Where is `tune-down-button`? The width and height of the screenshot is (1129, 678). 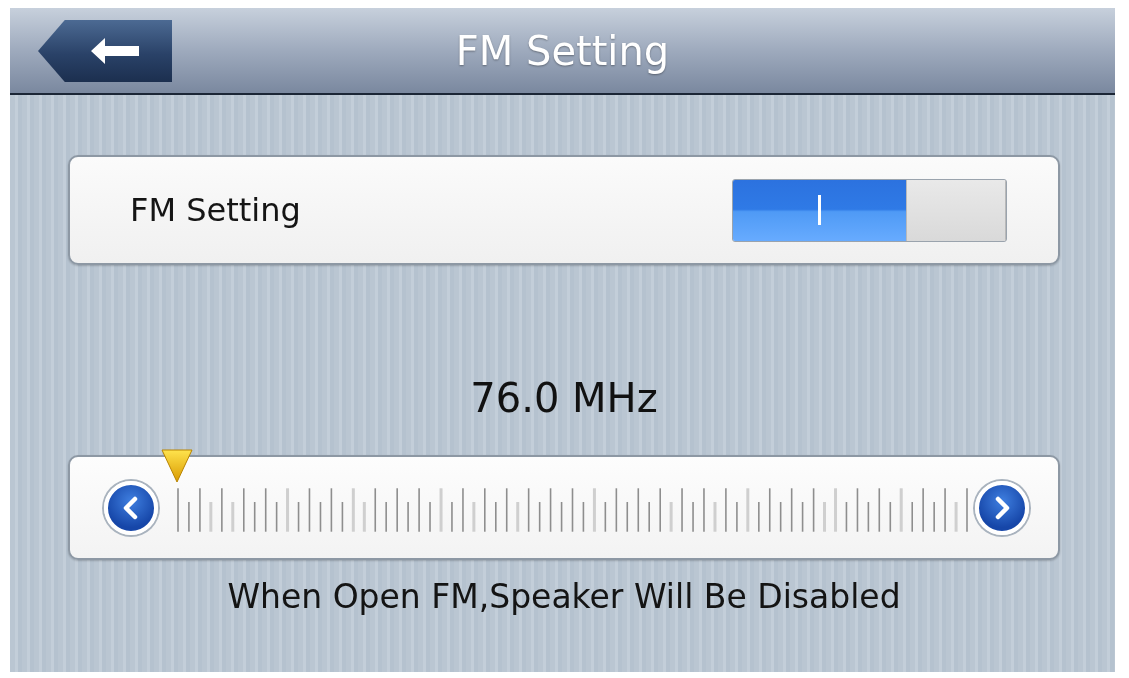 tune-down-button is located at coordinates (131, 507).